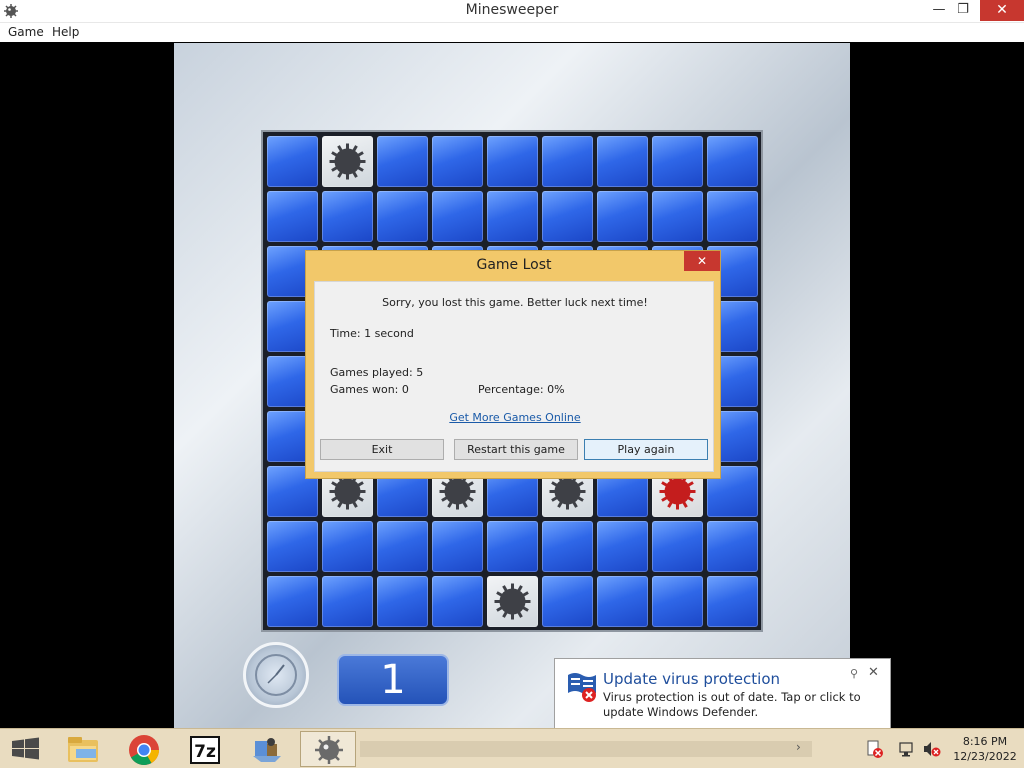 The image size is (1024, 768). I want to click on menu-game: Game, so click(26, 32).